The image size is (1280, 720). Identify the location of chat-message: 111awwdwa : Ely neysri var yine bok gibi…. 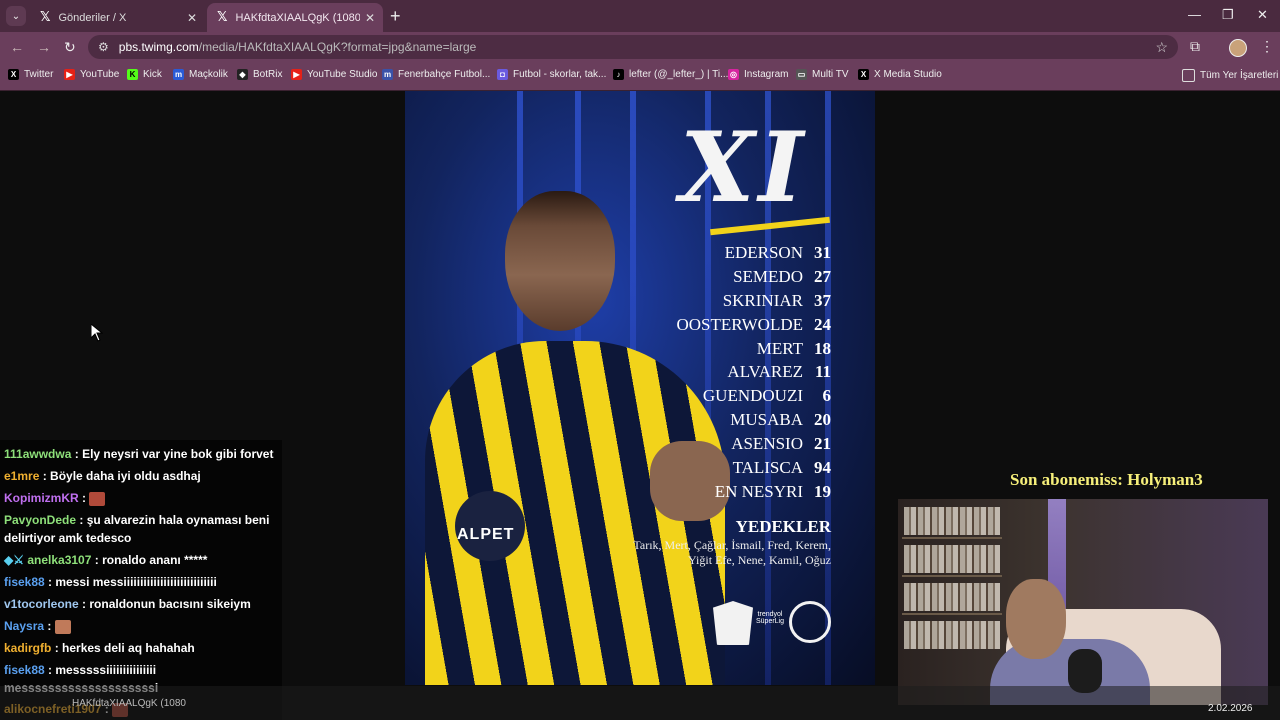
(139, 454).